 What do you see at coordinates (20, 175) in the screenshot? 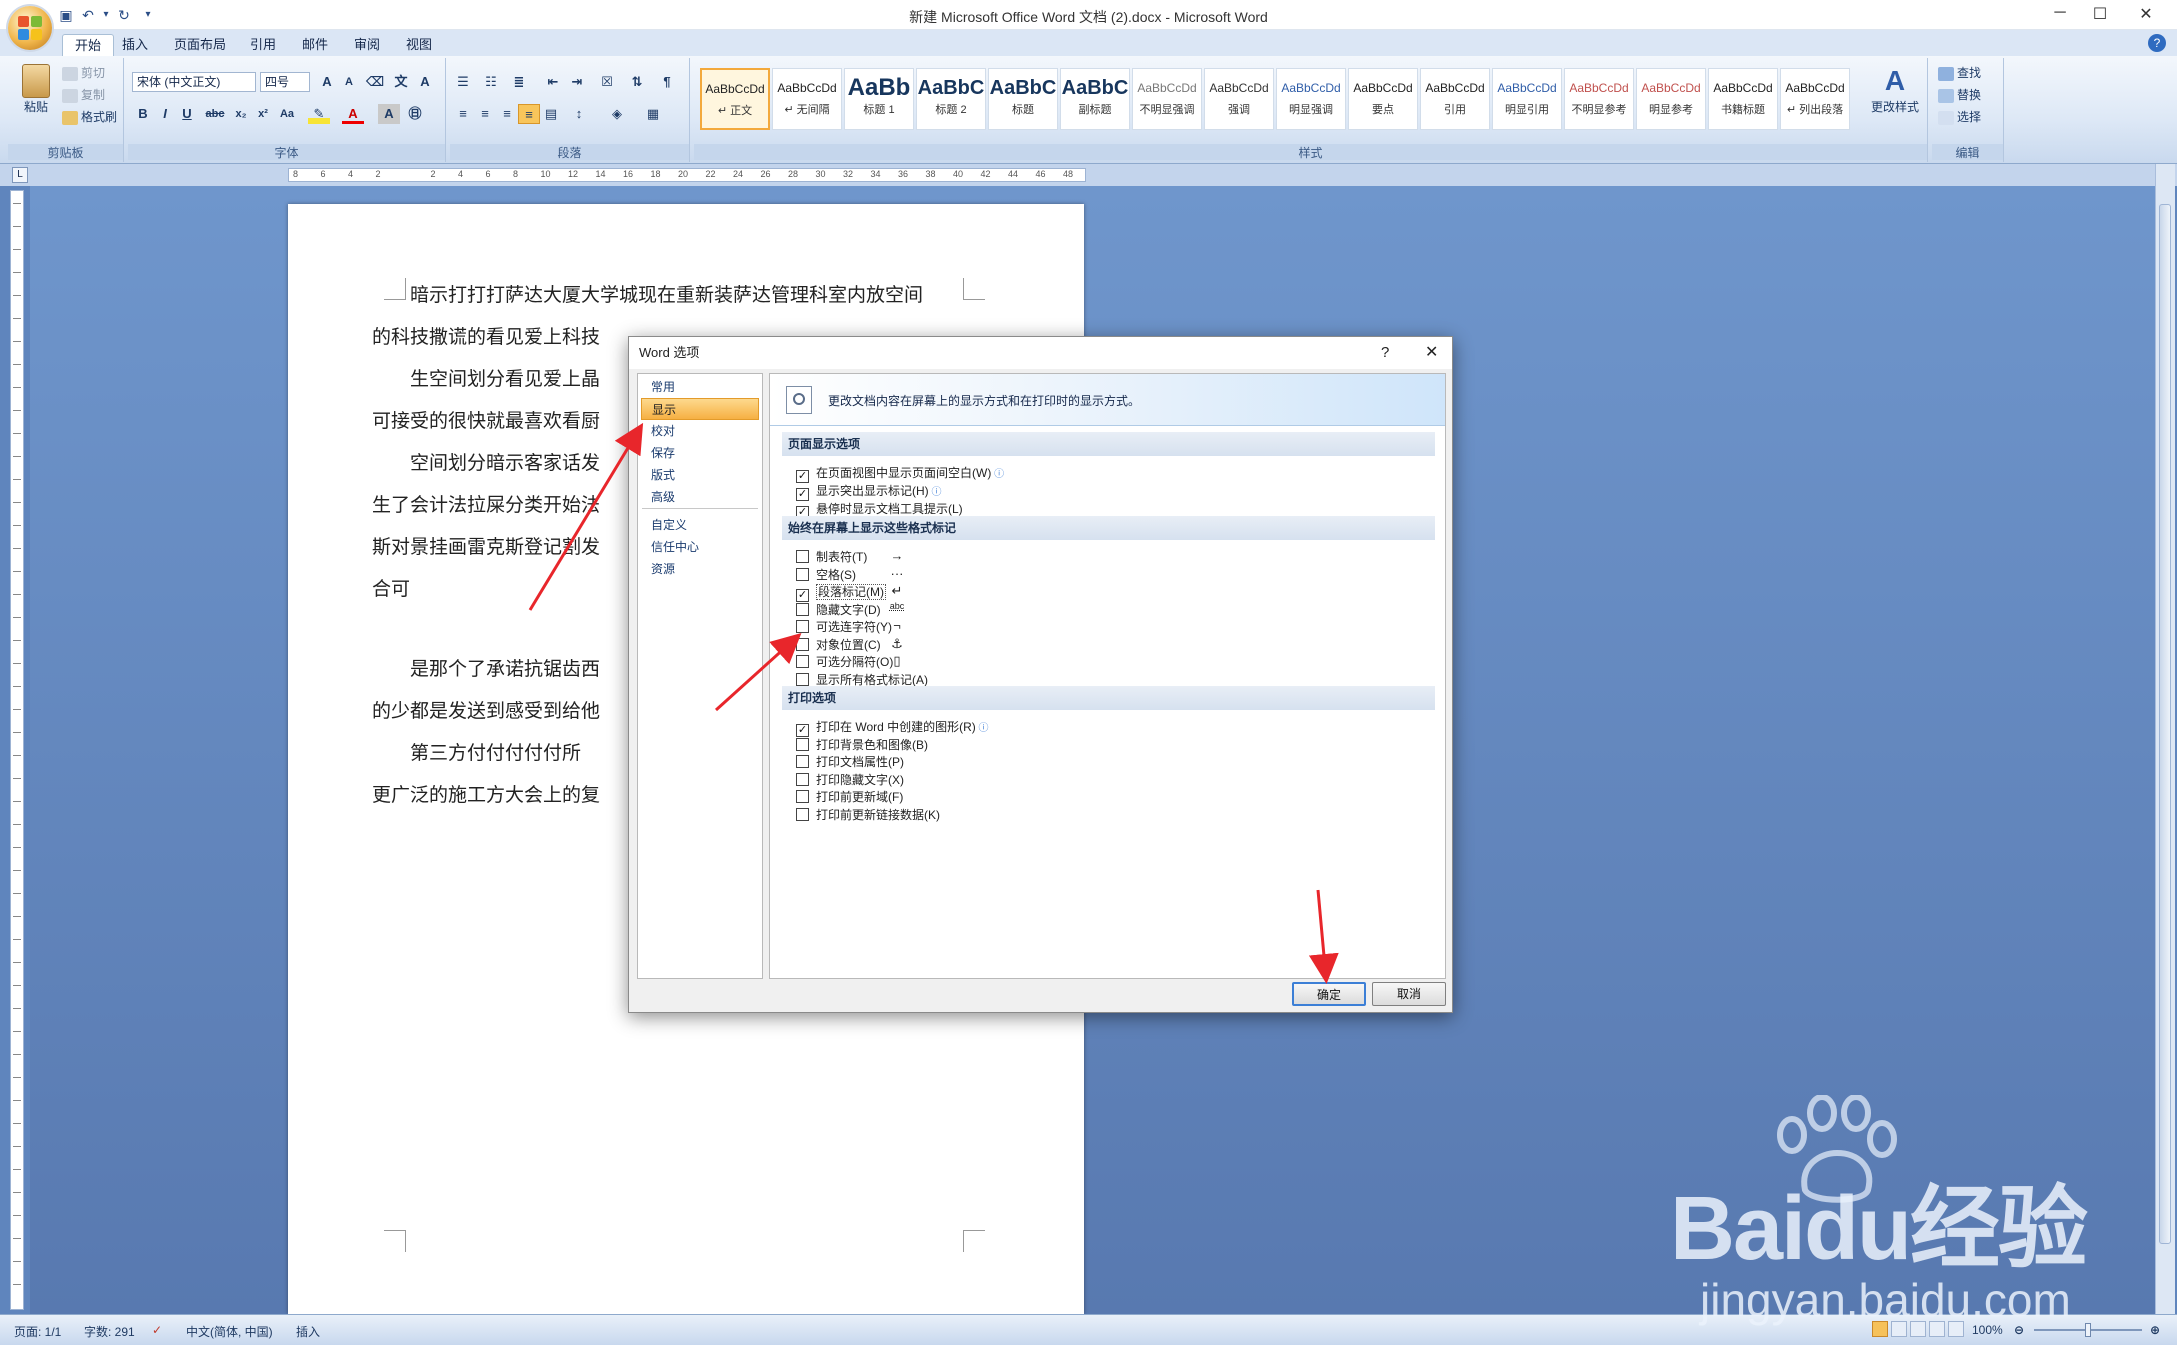
I see `tab-selector-icon: L` at bounding box center [20, 175].